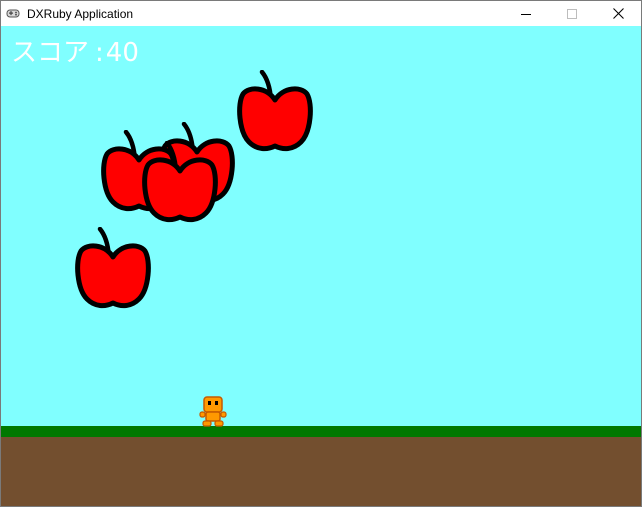 The height and width of the screenshot is (507, 642). I want to click on close-icon, so click(618, 13).